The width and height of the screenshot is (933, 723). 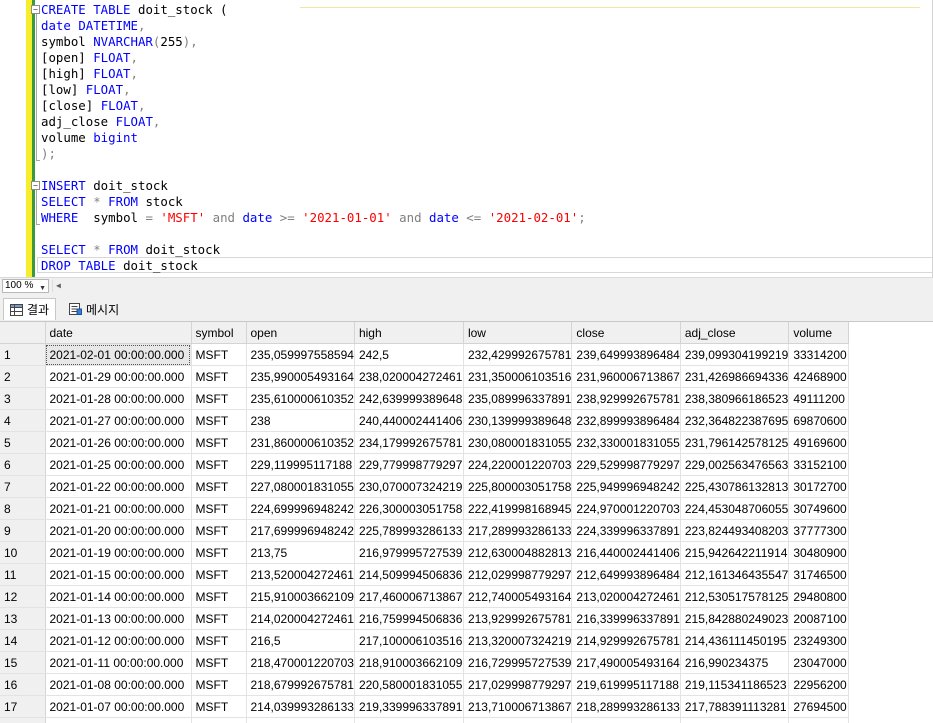 What do you see at coordinates (517, 443) in the screenshot?
I see `cell-low: 230,080001831055` at bounding box center [517, 443].